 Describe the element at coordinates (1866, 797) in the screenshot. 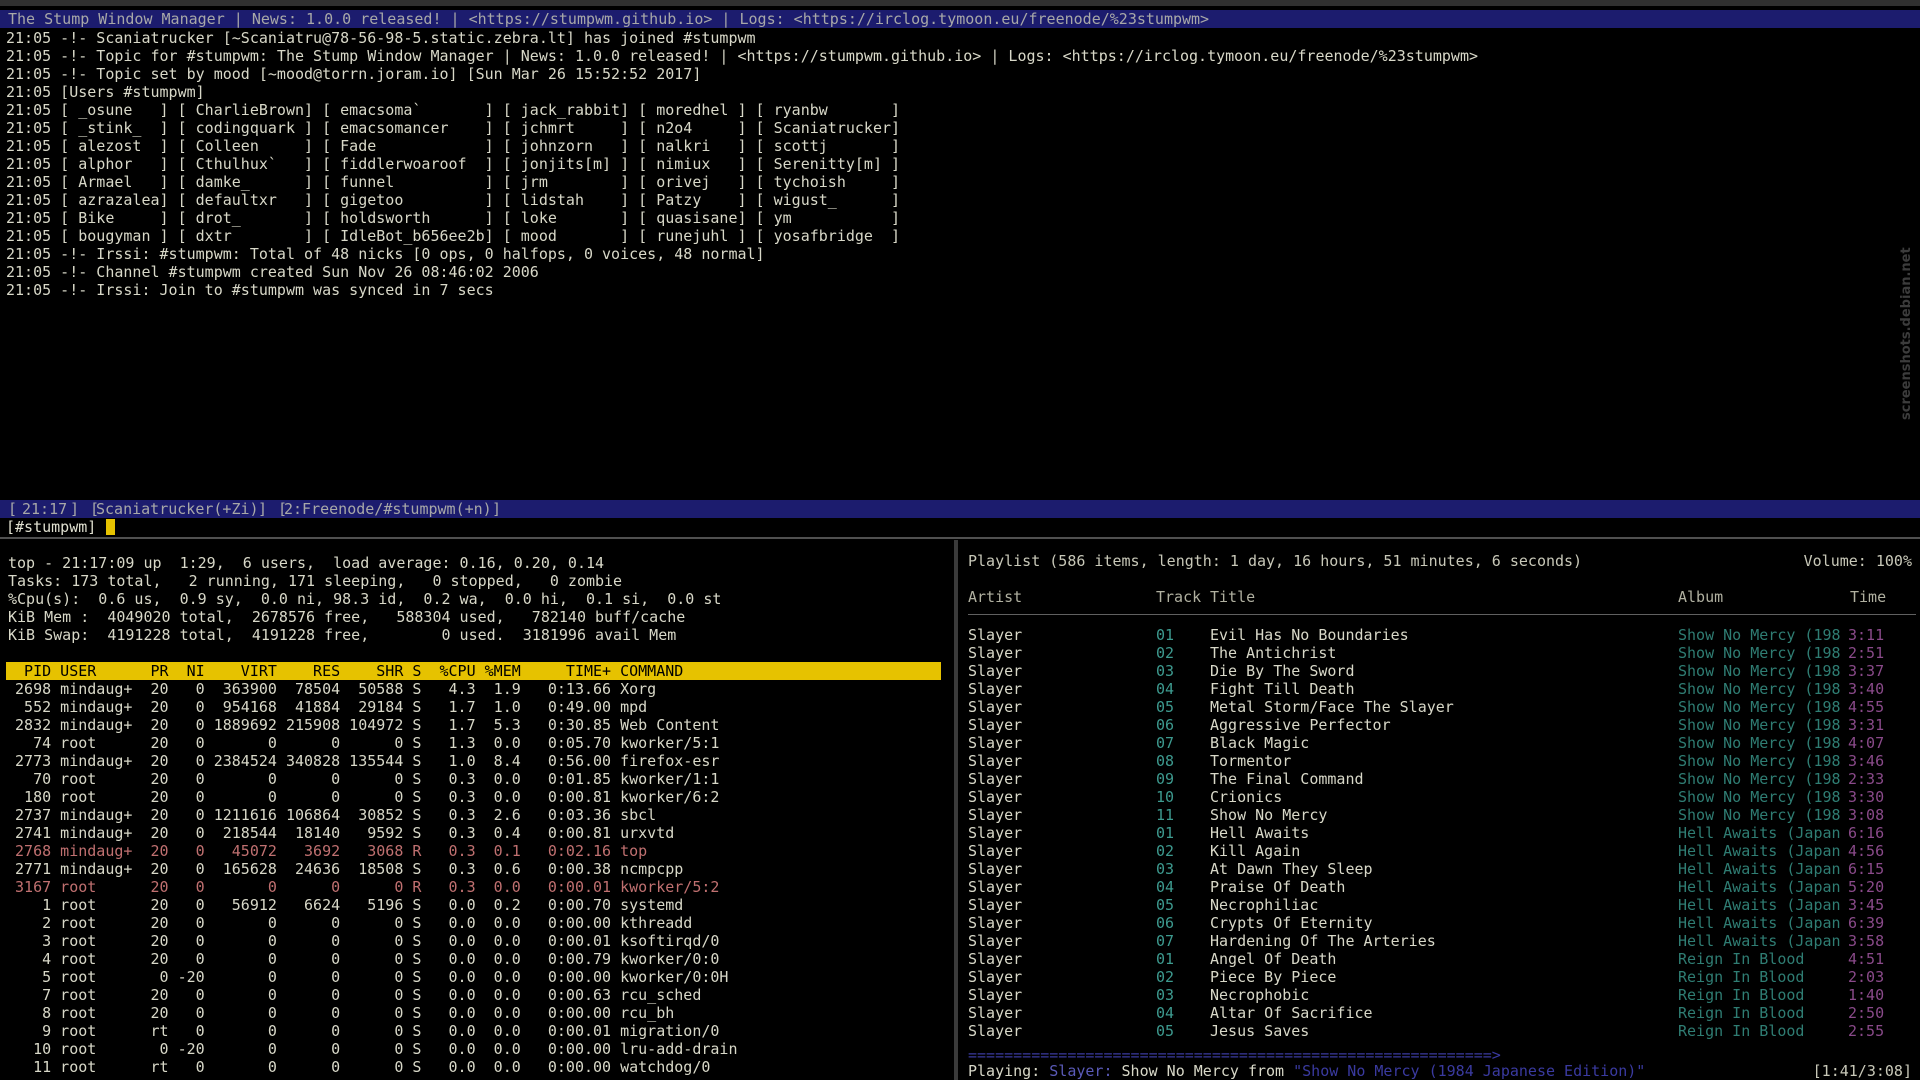

I see `playlist-time: 3:30` at that location.